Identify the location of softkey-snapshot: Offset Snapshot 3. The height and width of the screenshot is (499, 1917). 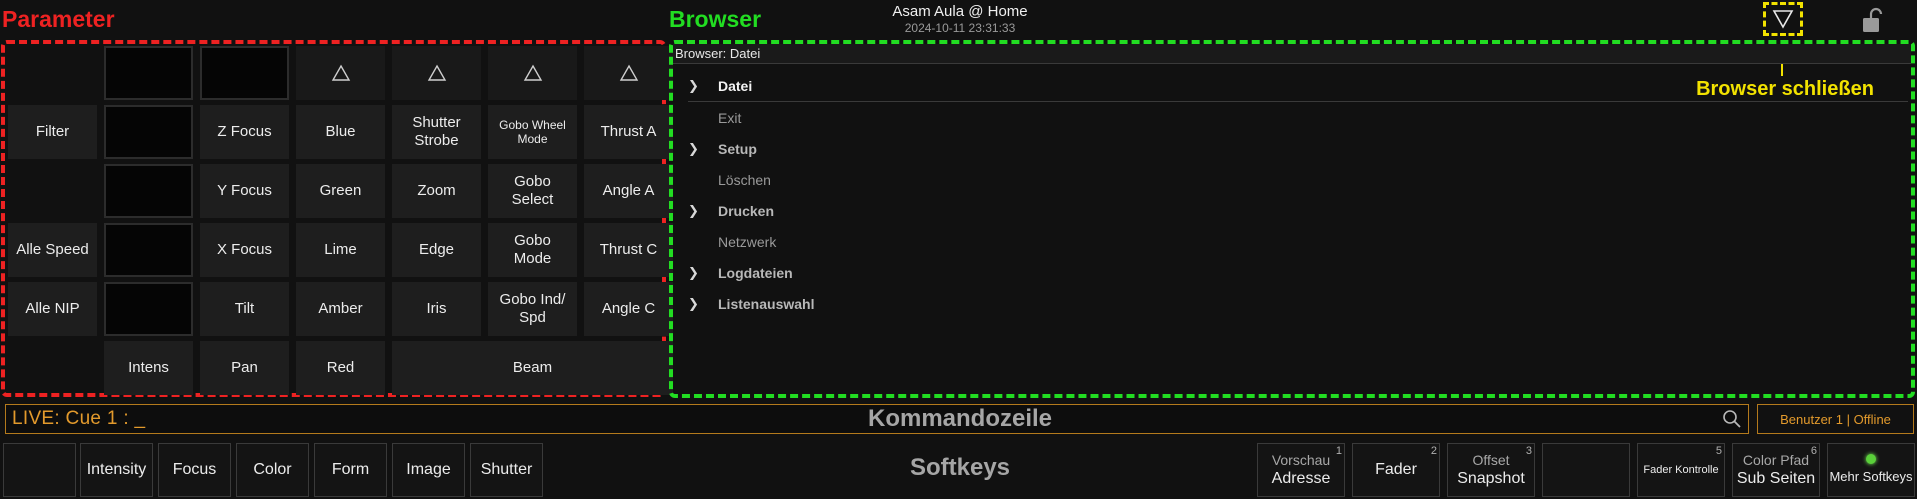
(1491, 470).